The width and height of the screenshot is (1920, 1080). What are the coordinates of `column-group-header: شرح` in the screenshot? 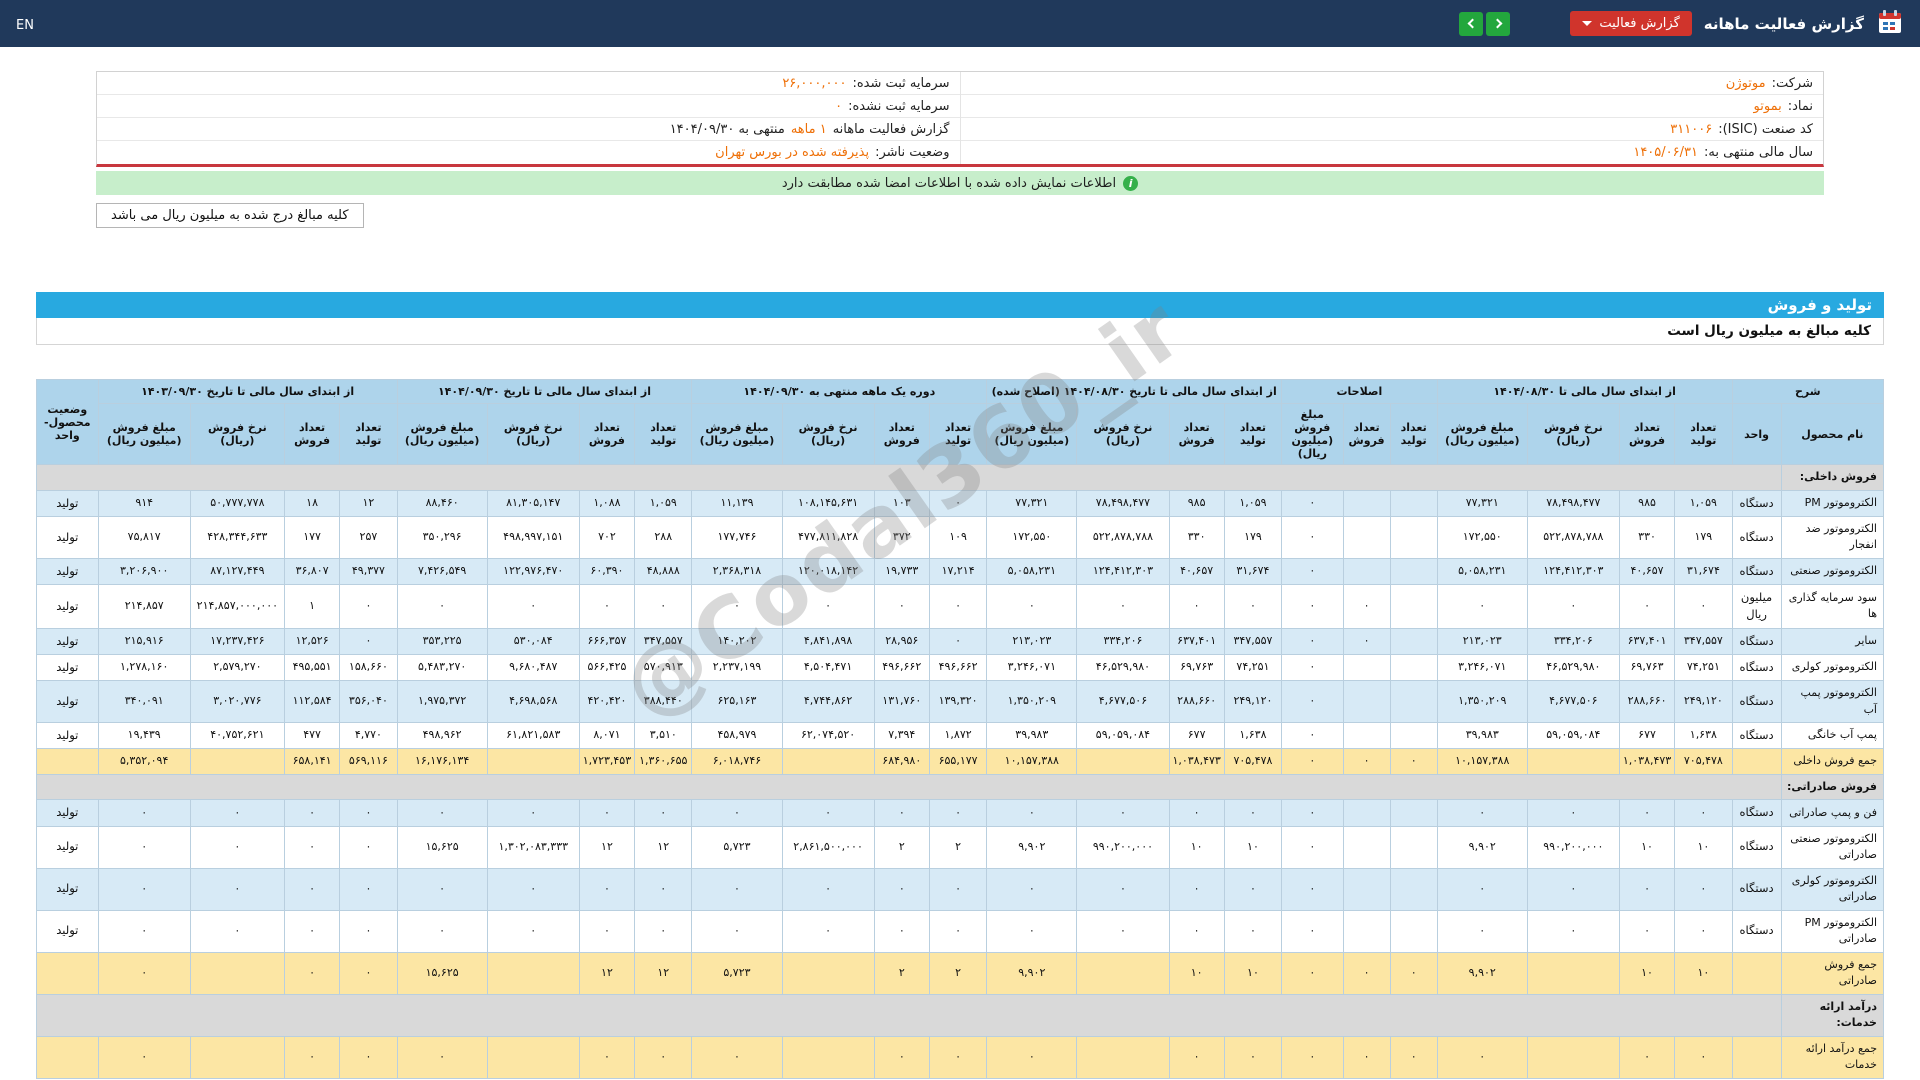 It's located at (1808, 391).